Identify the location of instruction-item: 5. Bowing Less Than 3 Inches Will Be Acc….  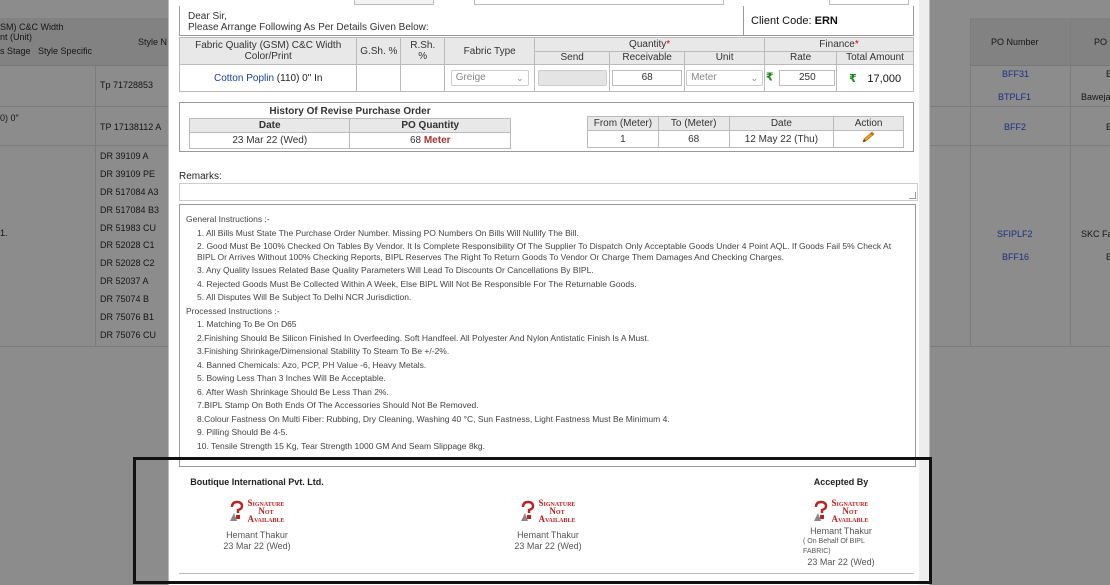
(291, 378).